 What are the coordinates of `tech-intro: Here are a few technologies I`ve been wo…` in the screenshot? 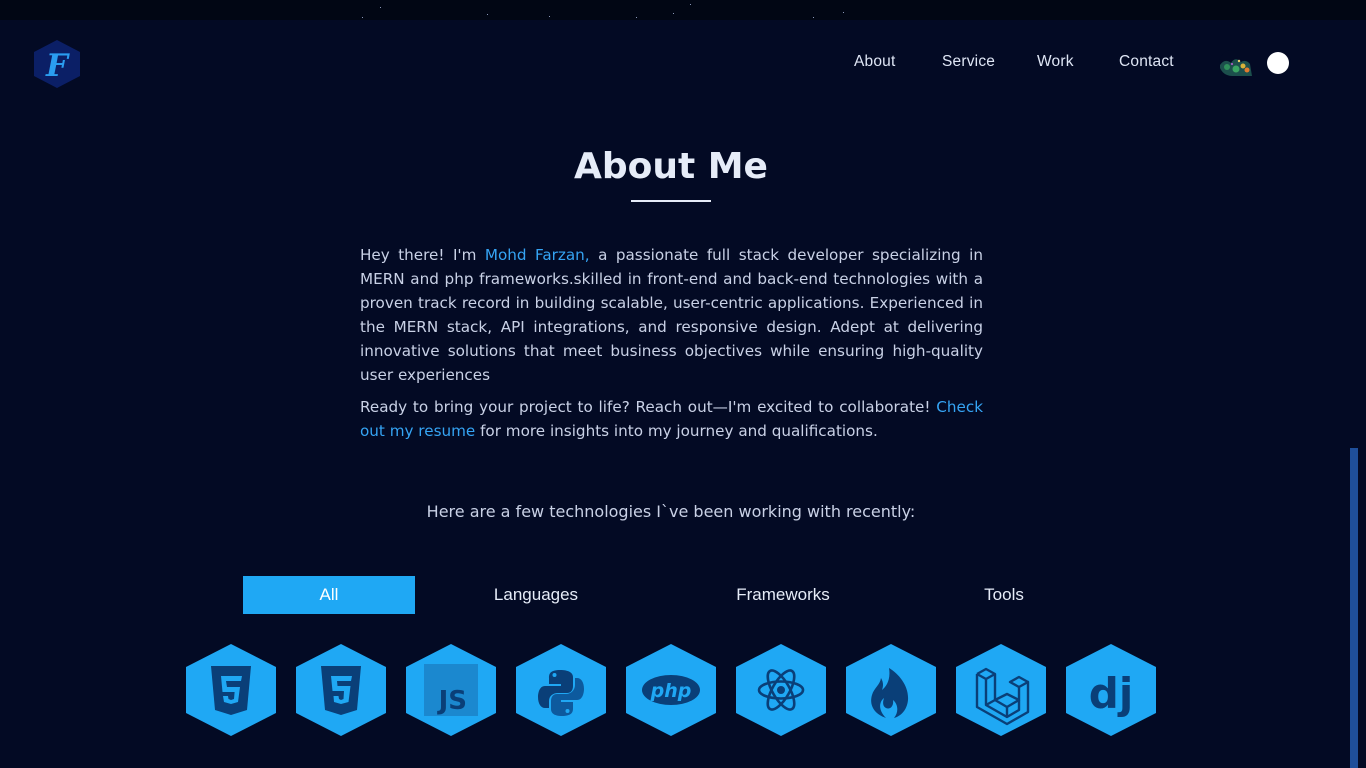 It's located at (671, 511).